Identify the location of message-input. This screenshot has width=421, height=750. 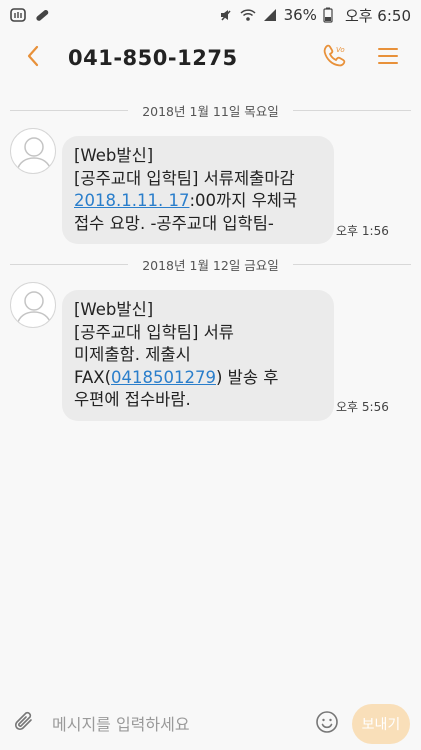
(177, 724).